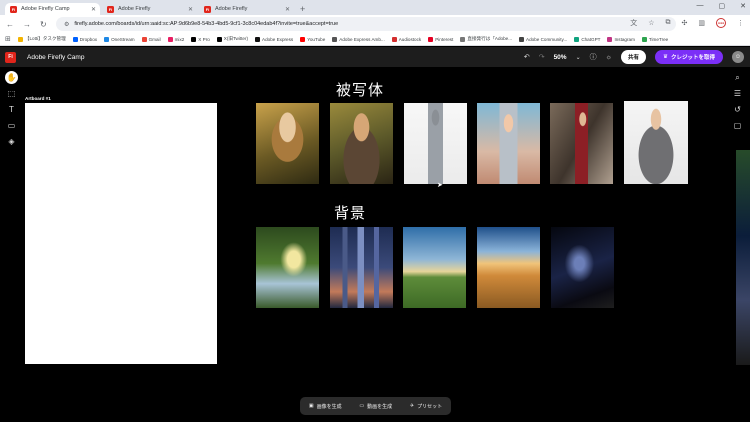 The height and width of the screenshot is (422, 750). I want to click on window-controls: — ▢ ✕, so click(722, 6).